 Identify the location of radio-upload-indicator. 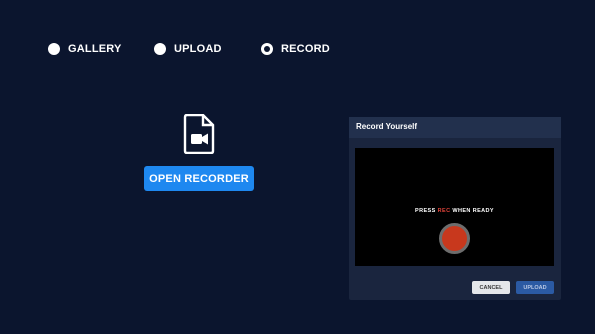
(160, 49).